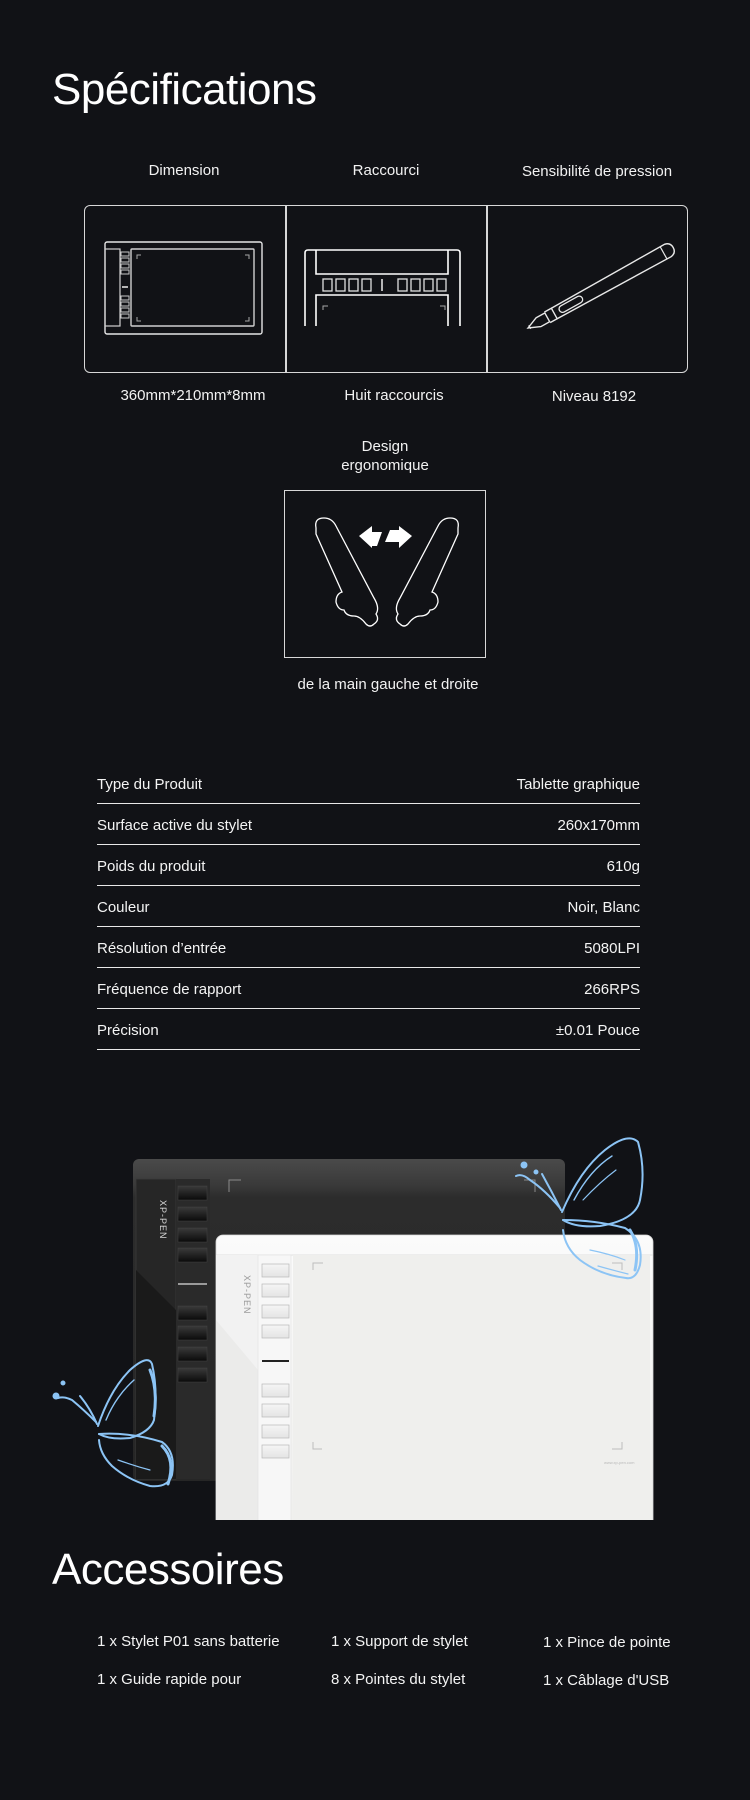 The width and height of the screenshot is (750, 1800). I want to click on spec-value: Noir, Blanc, so click(603, 907).